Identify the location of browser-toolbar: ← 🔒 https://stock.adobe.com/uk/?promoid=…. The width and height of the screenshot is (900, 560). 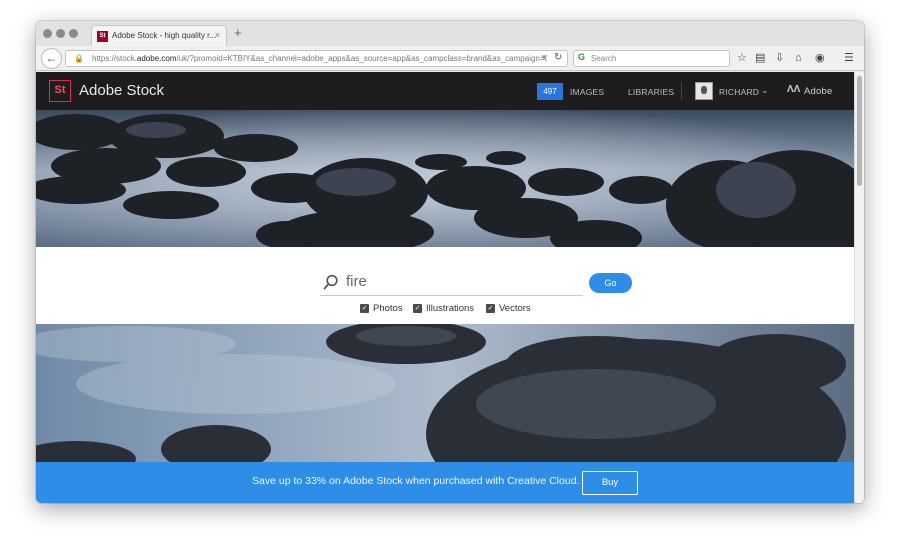
(450, 58).